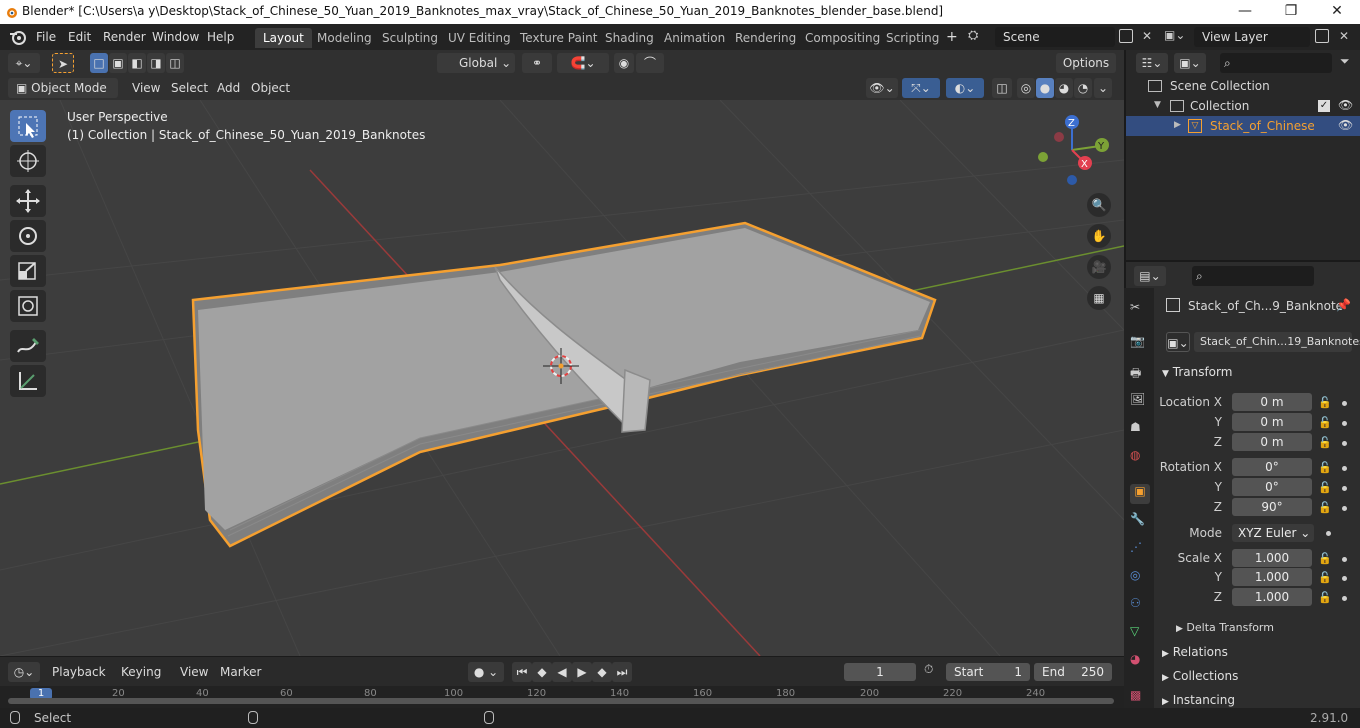 Image resolution: width=1360 pixels, height=728 pixels. Describe the element at coordinates (1140, 402) in the screenshot. I see `view-layer-tab-icon: 🖼` at that location.